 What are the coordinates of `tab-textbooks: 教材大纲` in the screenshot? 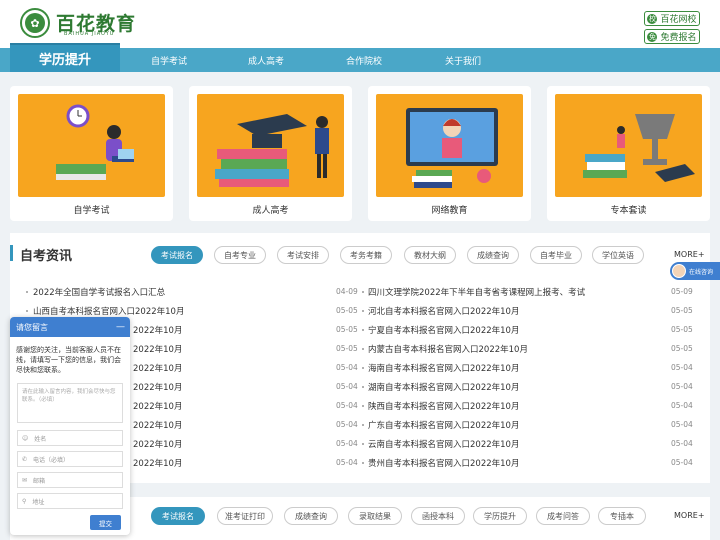 It's located at (430, 255).